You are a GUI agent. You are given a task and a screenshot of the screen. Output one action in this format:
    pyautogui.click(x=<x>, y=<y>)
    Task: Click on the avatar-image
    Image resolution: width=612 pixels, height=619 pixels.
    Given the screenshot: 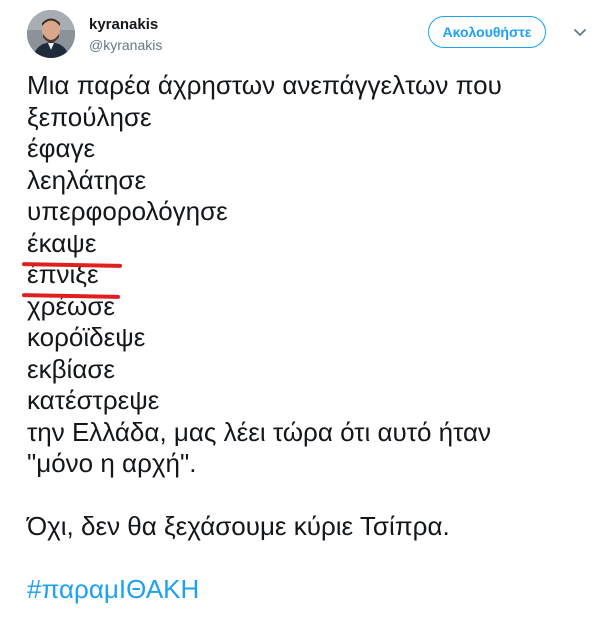 What is the action you would take?
    pyautogui.click(x=51, y=34)
    